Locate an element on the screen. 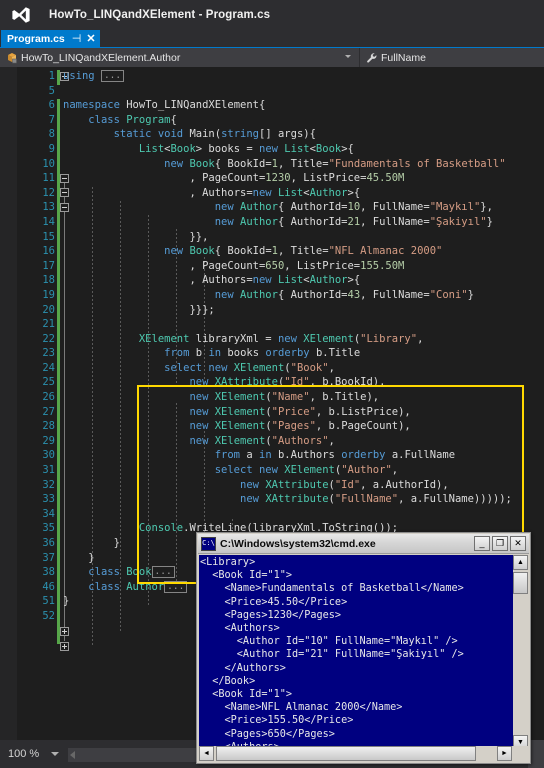  class-icon is located at coordinates (11, 57).